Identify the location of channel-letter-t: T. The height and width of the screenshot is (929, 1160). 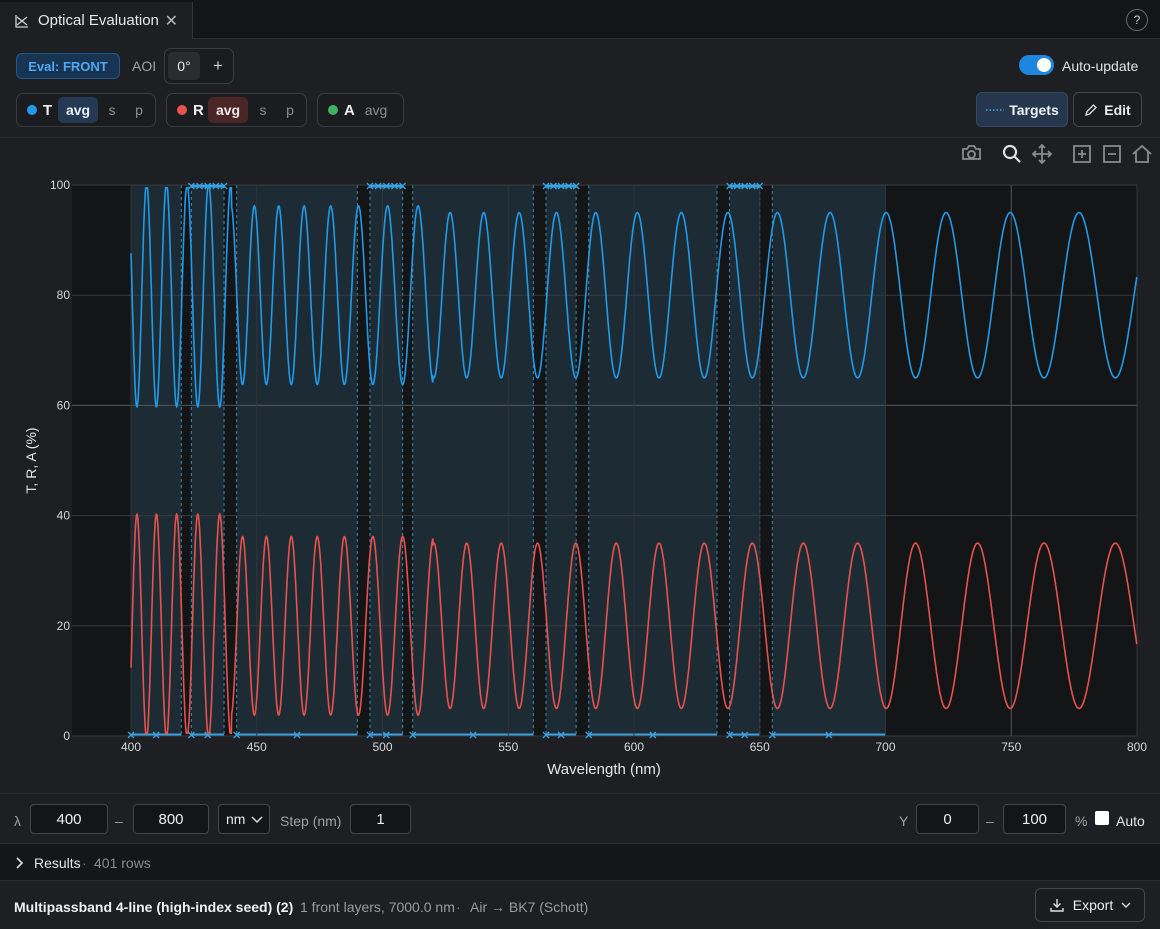
(47, 110).